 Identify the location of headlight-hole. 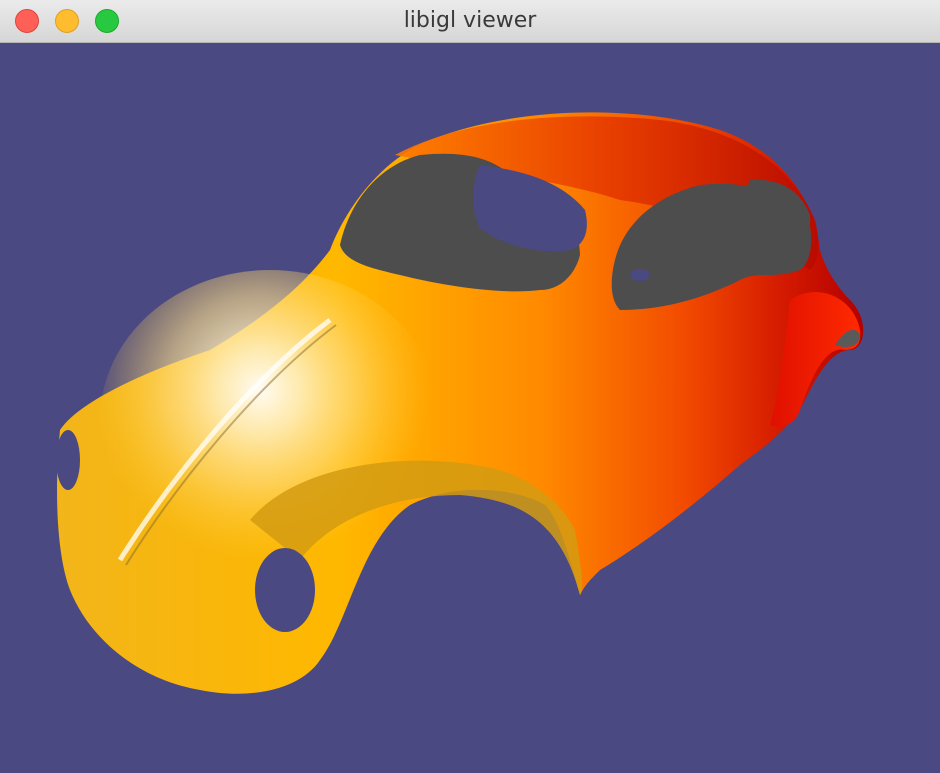
(285, 590).